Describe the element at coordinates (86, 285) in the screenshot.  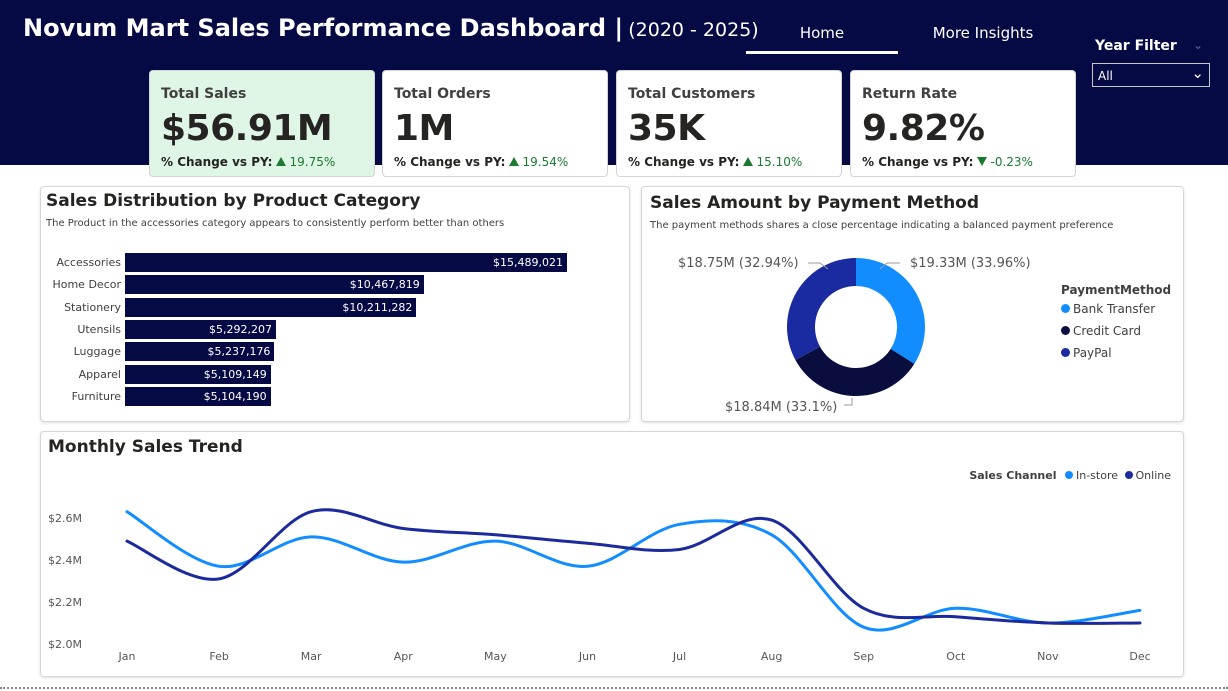
I see `bar-category-label: Home Decor` at that location.